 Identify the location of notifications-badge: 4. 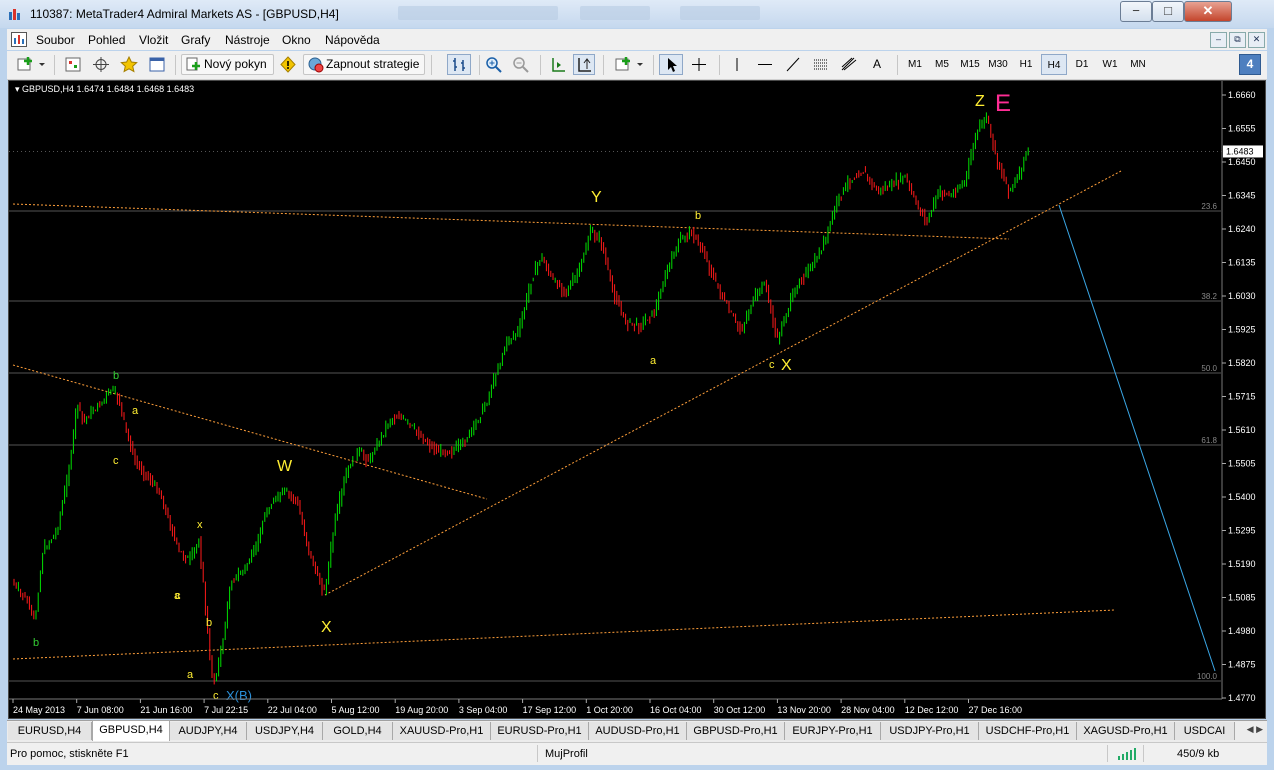
(1250, 64).